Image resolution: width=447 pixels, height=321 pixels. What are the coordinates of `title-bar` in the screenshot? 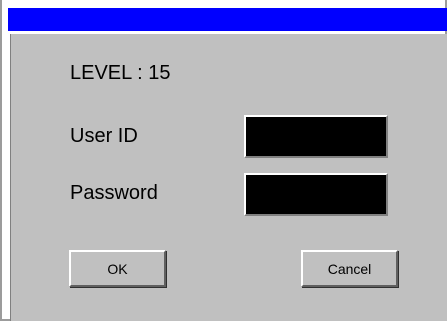 It's located at (227, 19).